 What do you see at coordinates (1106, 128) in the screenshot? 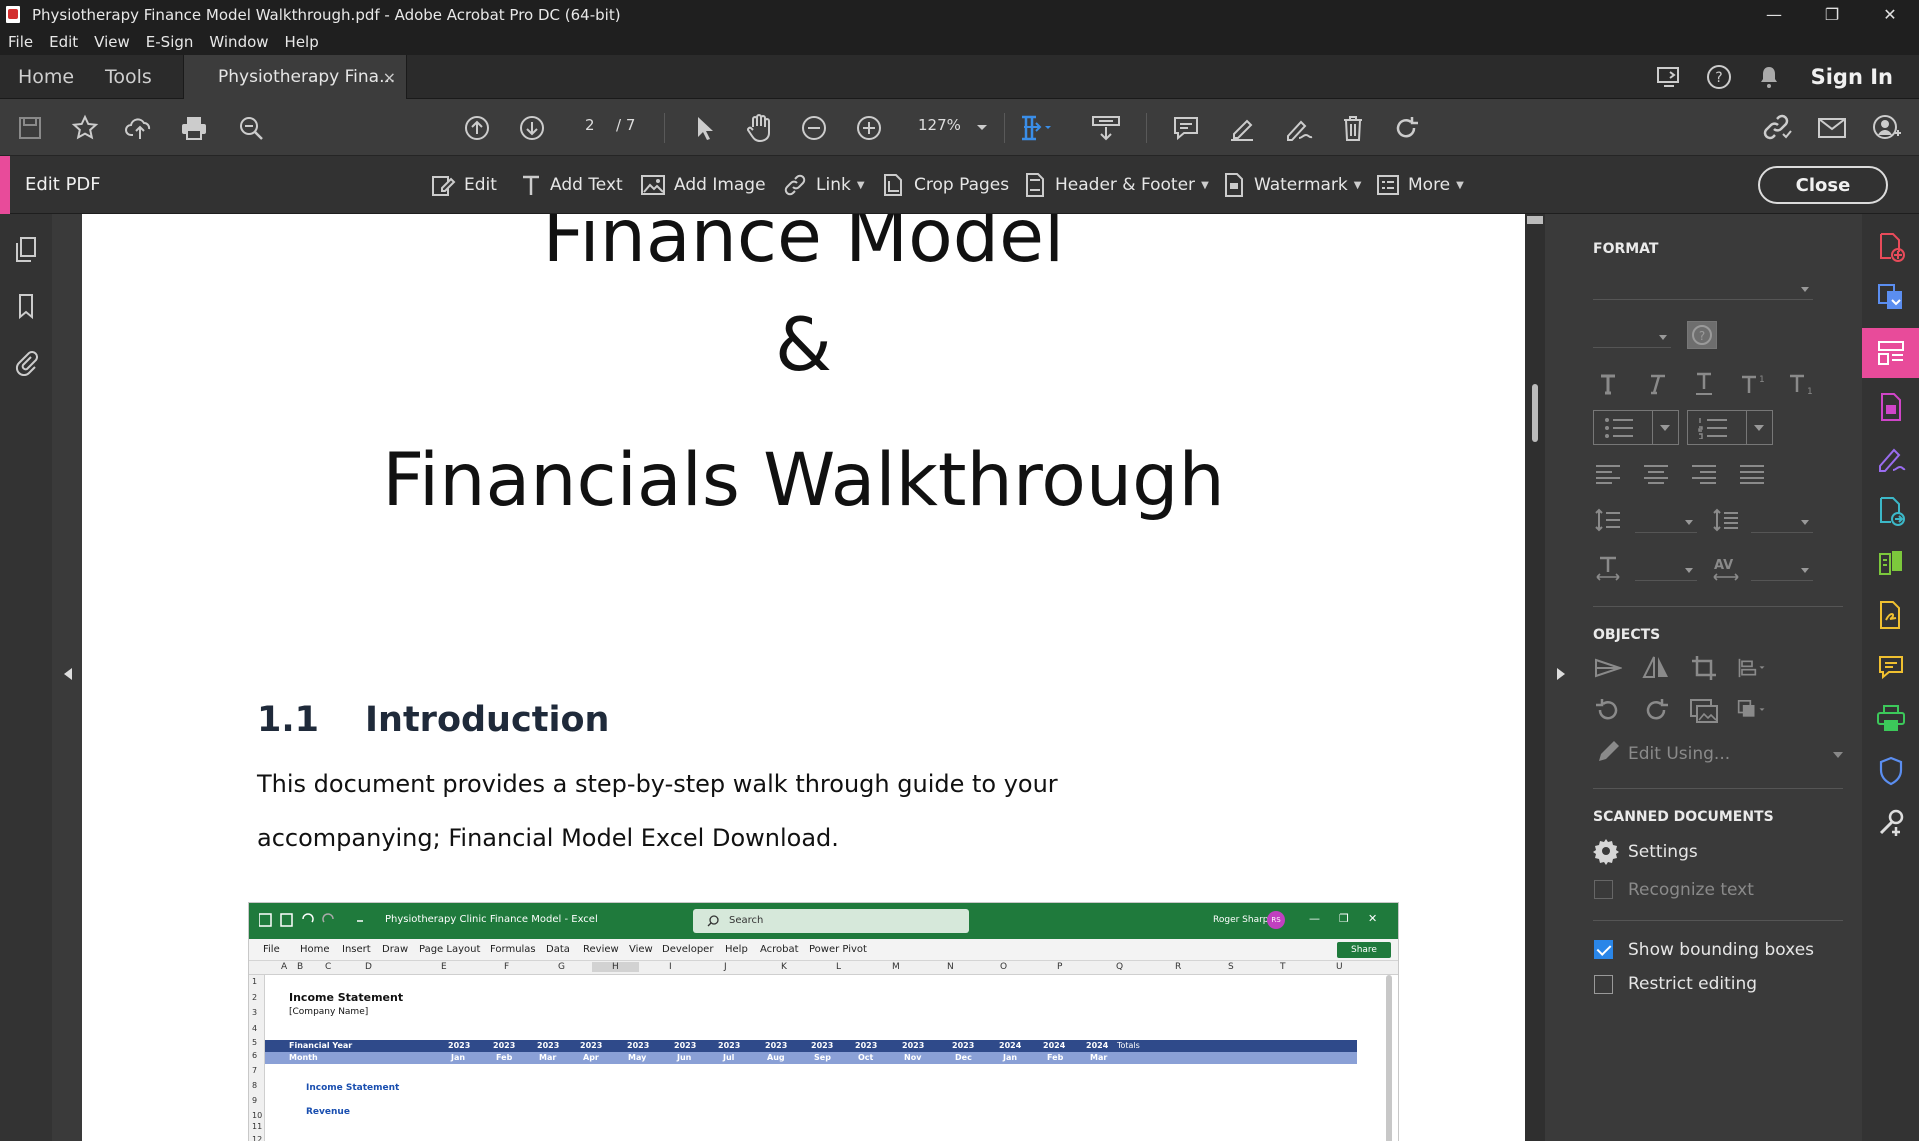
I see `scroll-mode-icon` at bounding box center [1106, 128].